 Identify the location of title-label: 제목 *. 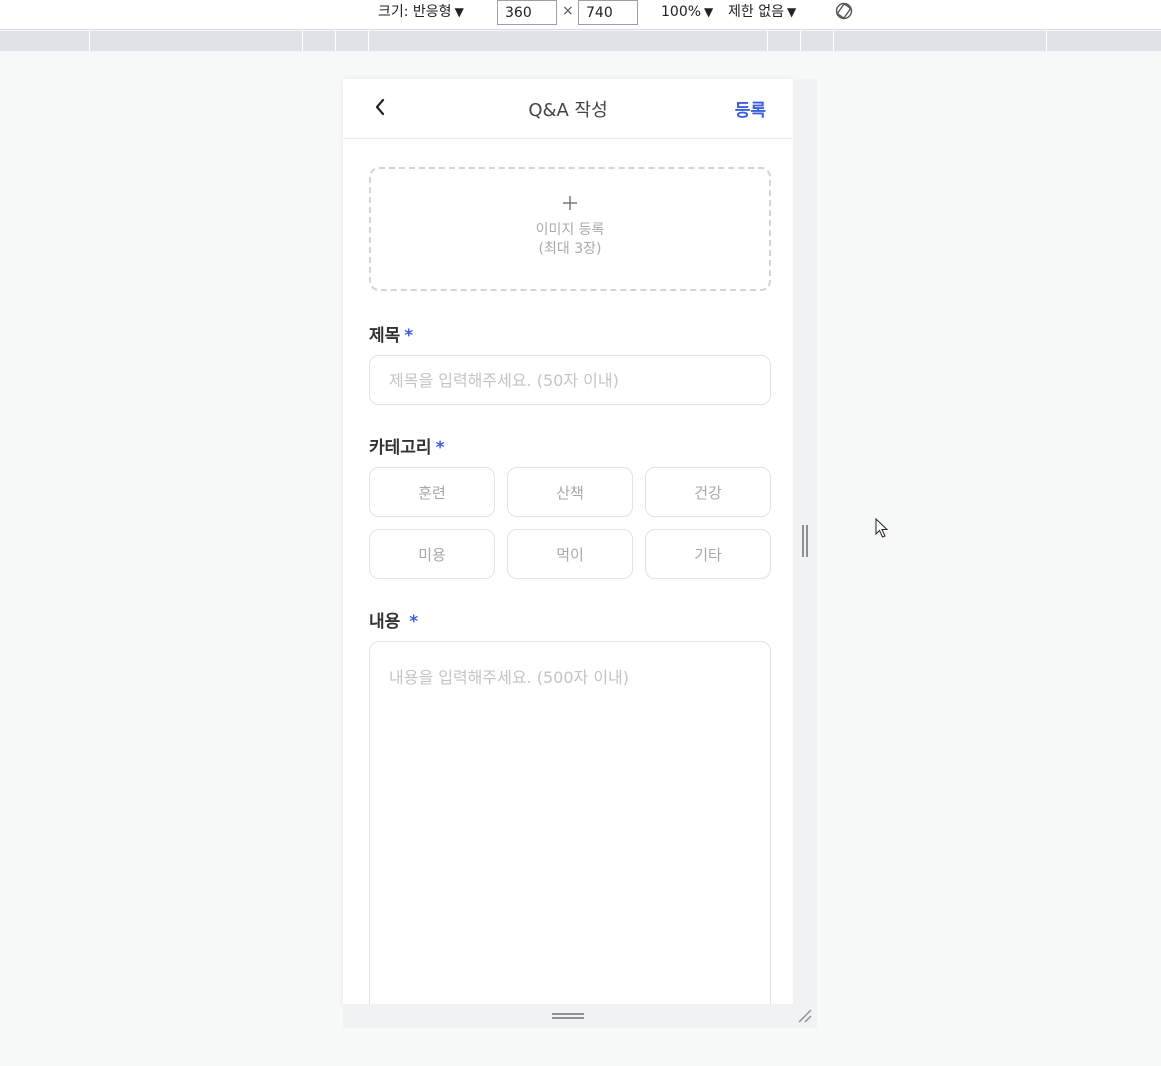
(391, 333).